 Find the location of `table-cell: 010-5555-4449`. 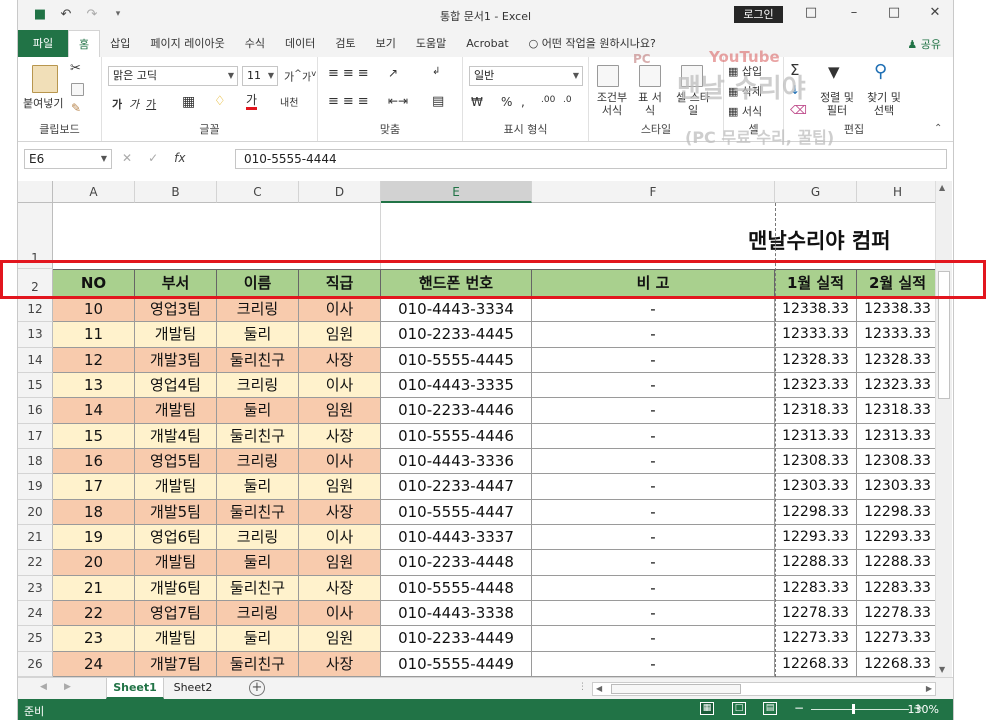

table-cell: 010-5555-4449 is located at coordinates (456, 664).